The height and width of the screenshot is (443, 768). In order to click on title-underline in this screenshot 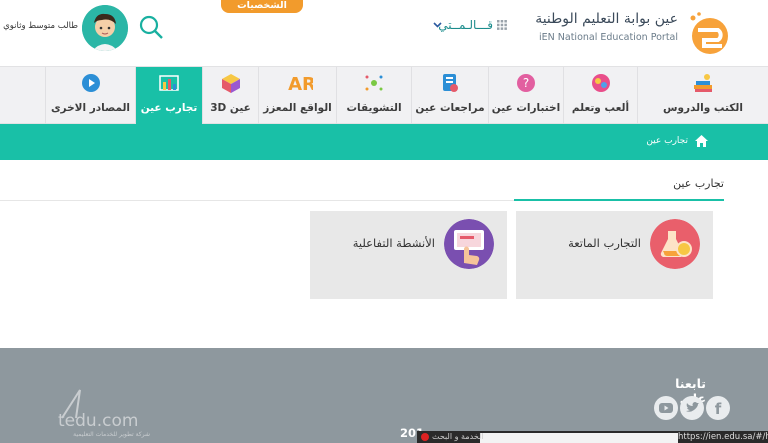, I will do `click(619, 200)`.